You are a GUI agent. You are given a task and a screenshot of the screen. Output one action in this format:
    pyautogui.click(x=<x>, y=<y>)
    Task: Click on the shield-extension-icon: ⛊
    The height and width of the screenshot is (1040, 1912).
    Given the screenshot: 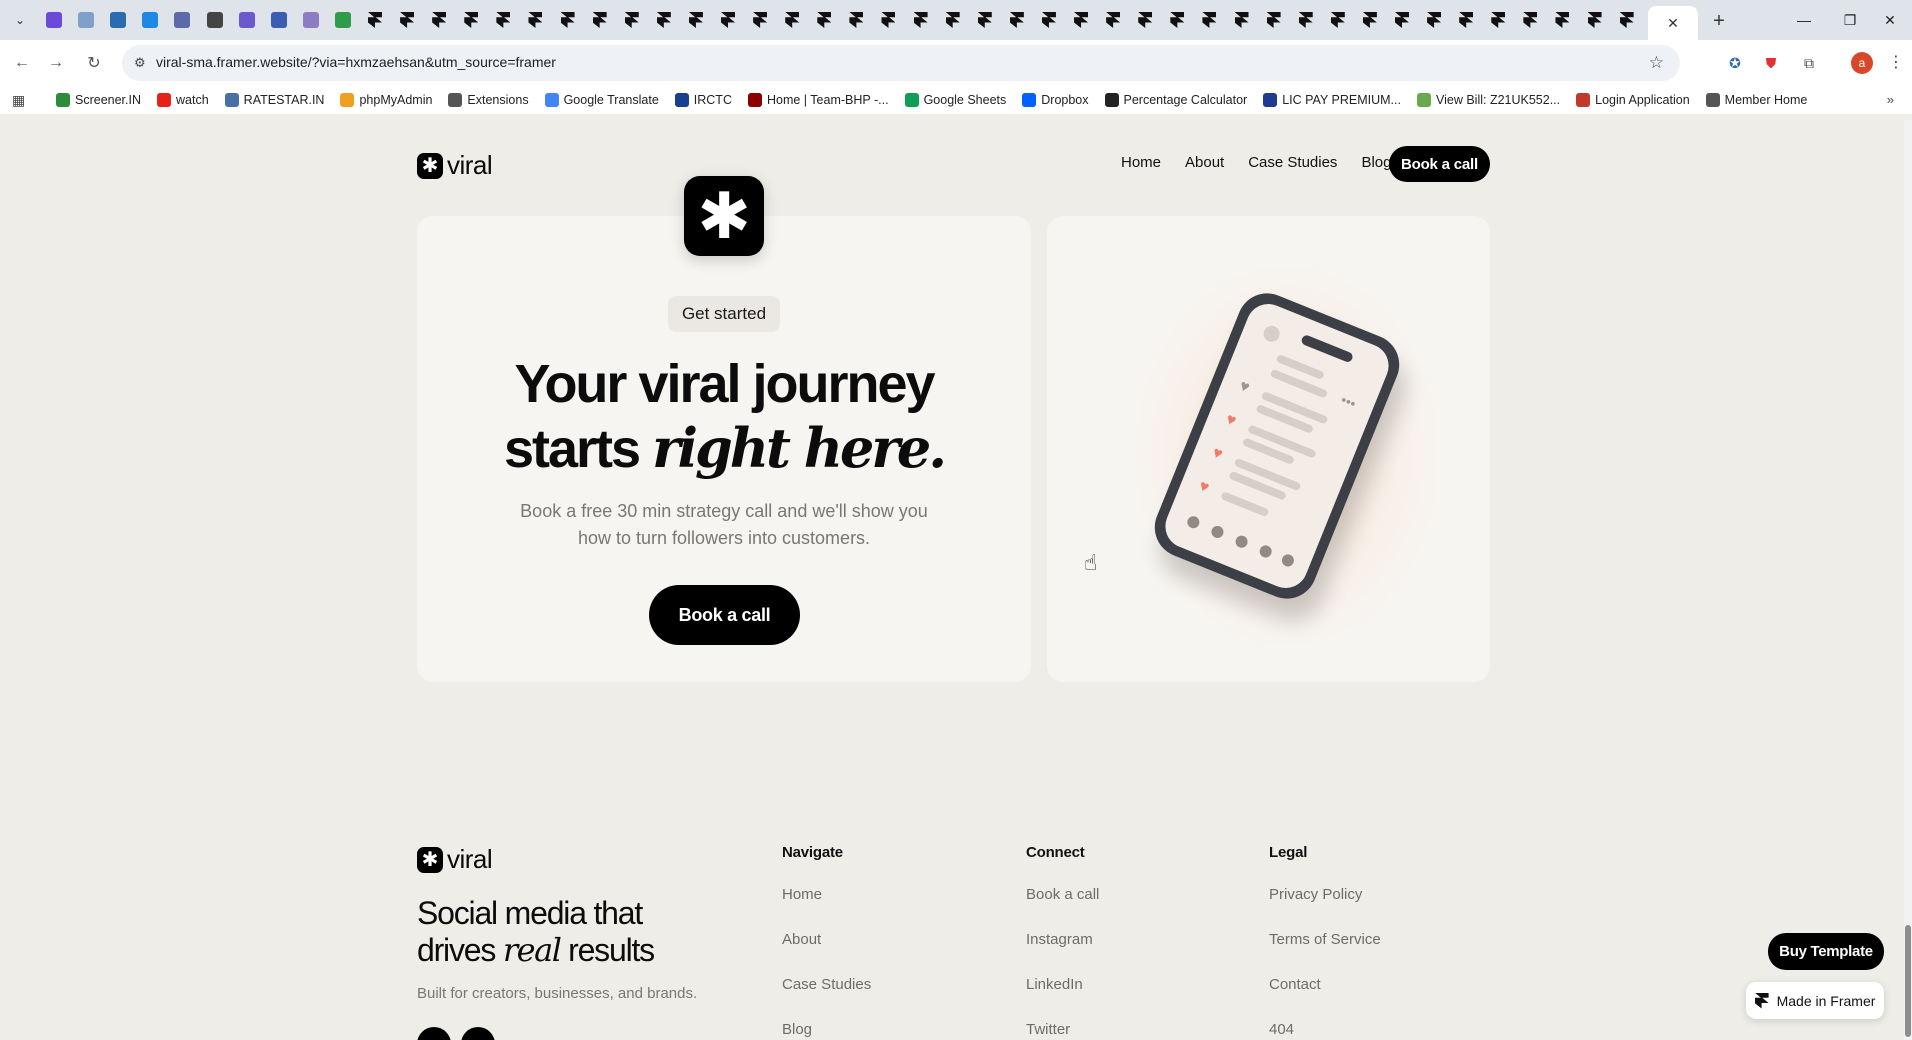 What is the action you would take?
    pyautogui.click(x=1771, y=63)
    